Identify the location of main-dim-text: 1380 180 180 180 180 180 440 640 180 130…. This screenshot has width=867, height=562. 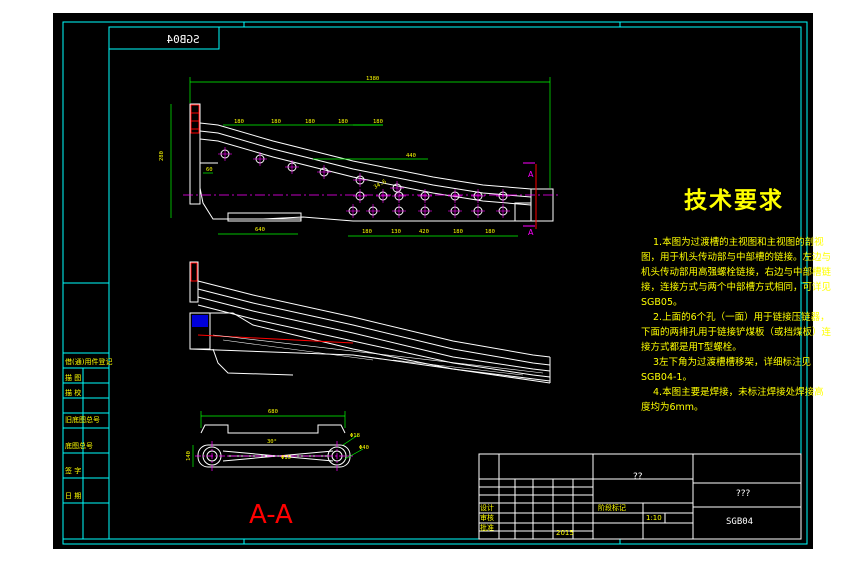
(327, 155).